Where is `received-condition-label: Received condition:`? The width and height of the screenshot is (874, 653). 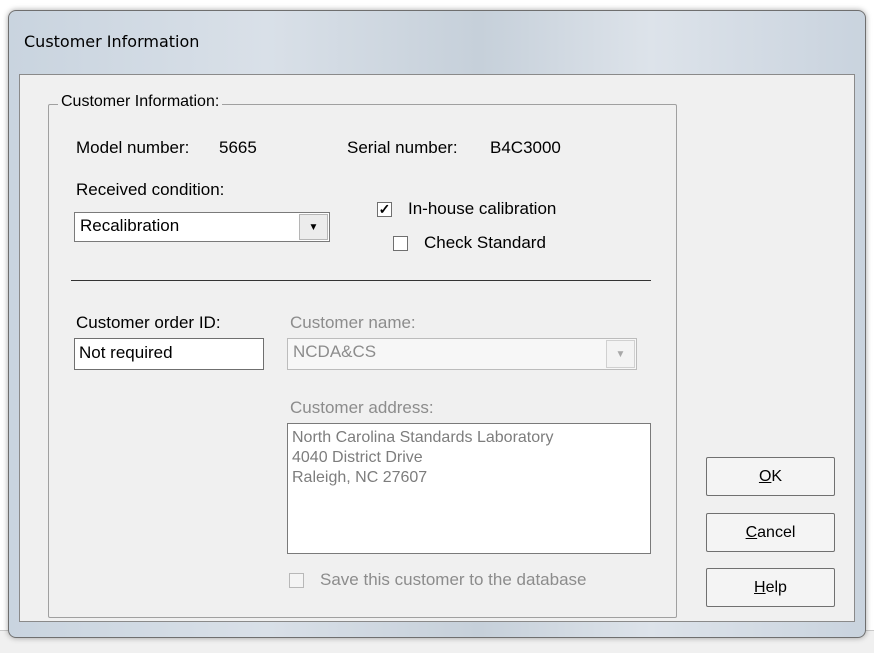 received-condition-label: Received condition: is located at coordinates (150, 189).